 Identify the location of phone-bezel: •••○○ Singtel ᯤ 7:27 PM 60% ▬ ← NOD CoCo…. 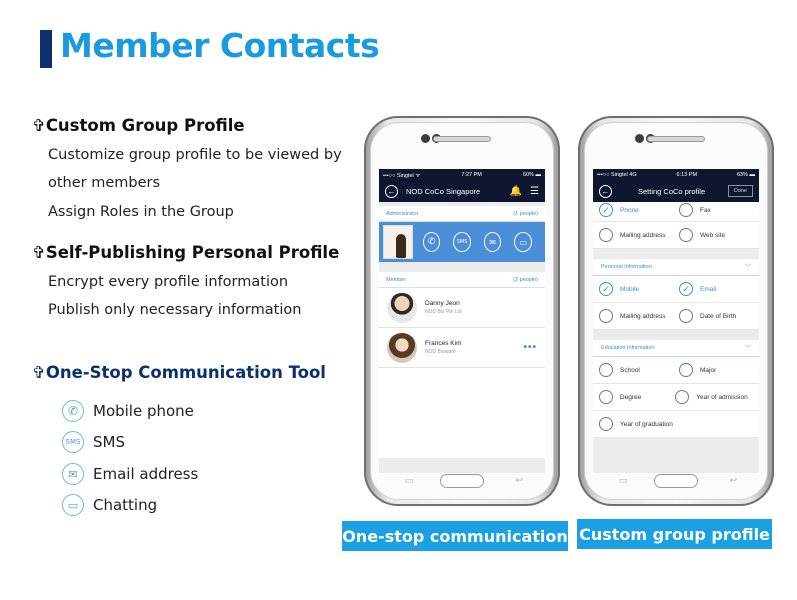
(462, 311).